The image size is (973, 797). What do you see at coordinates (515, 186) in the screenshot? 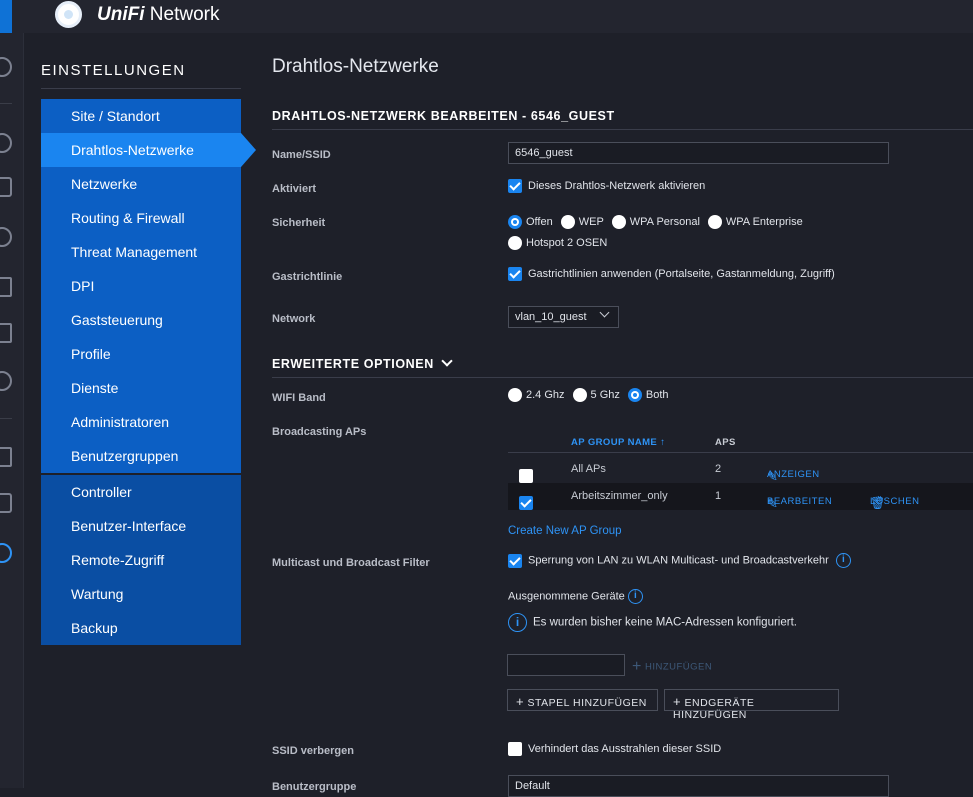
I see `enabled-checkbox` at bounding box center [515, 186].